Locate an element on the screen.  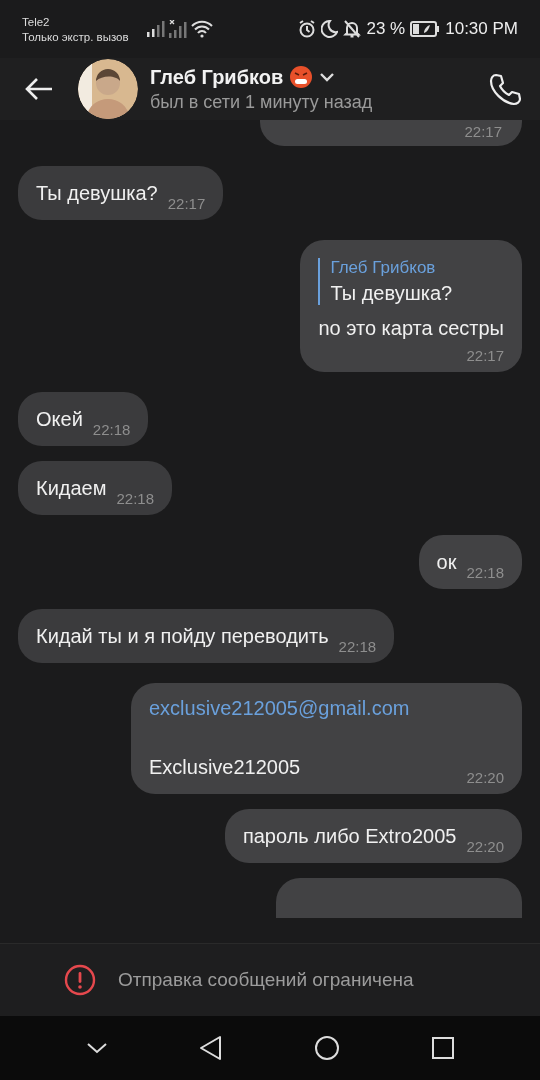
message-text: no это карта сестры is located at coordinates (411, 328).